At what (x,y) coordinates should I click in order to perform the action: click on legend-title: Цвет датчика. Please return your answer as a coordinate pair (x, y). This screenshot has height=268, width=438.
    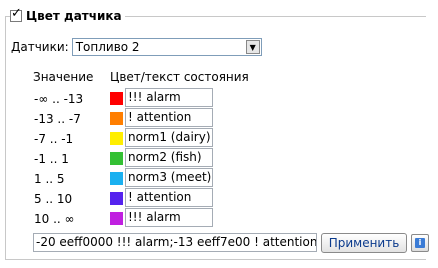
    Looking at the image, I should click on (74, 16).